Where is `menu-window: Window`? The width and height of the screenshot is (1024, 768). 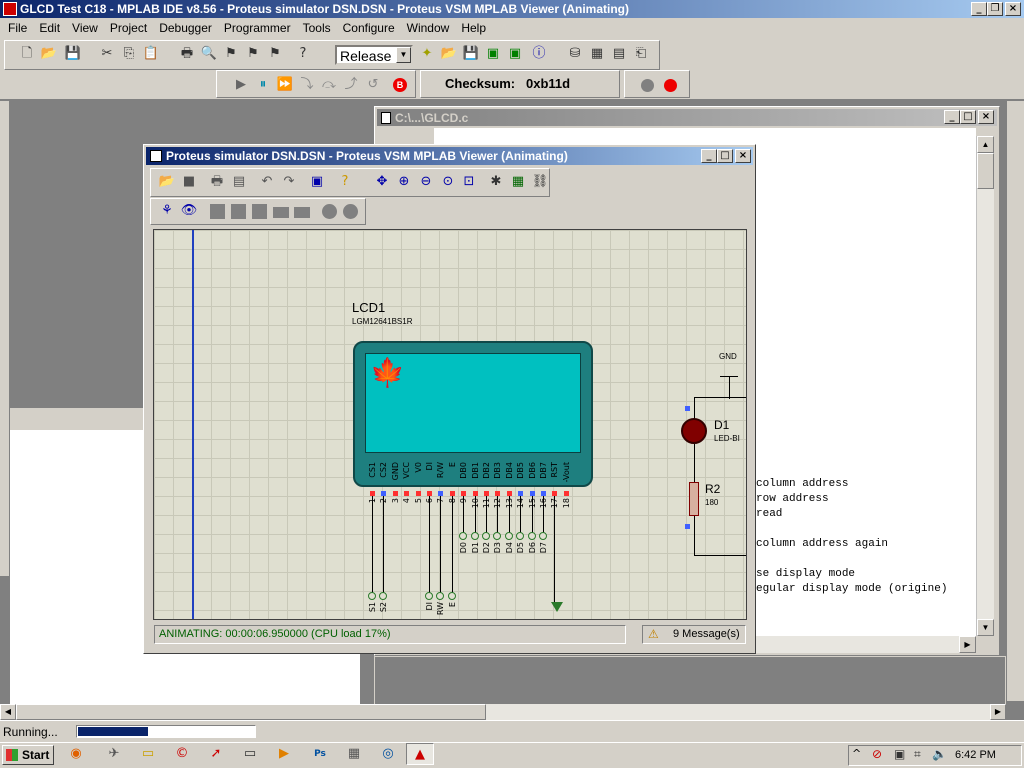
menu-window: Window is located at coordinates (428, 28).